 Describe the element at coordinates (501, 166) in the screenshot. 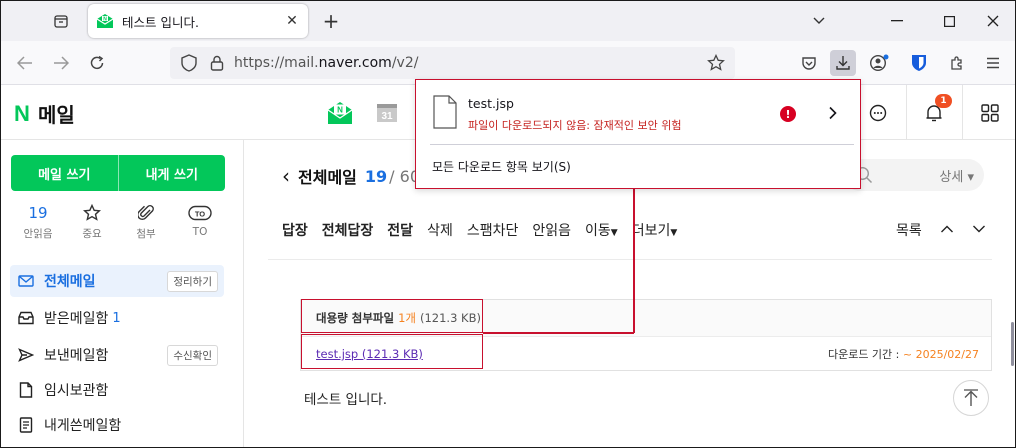

I see `show-all-downloads: 모든 다운로드 항목 보기(S)` at that location.